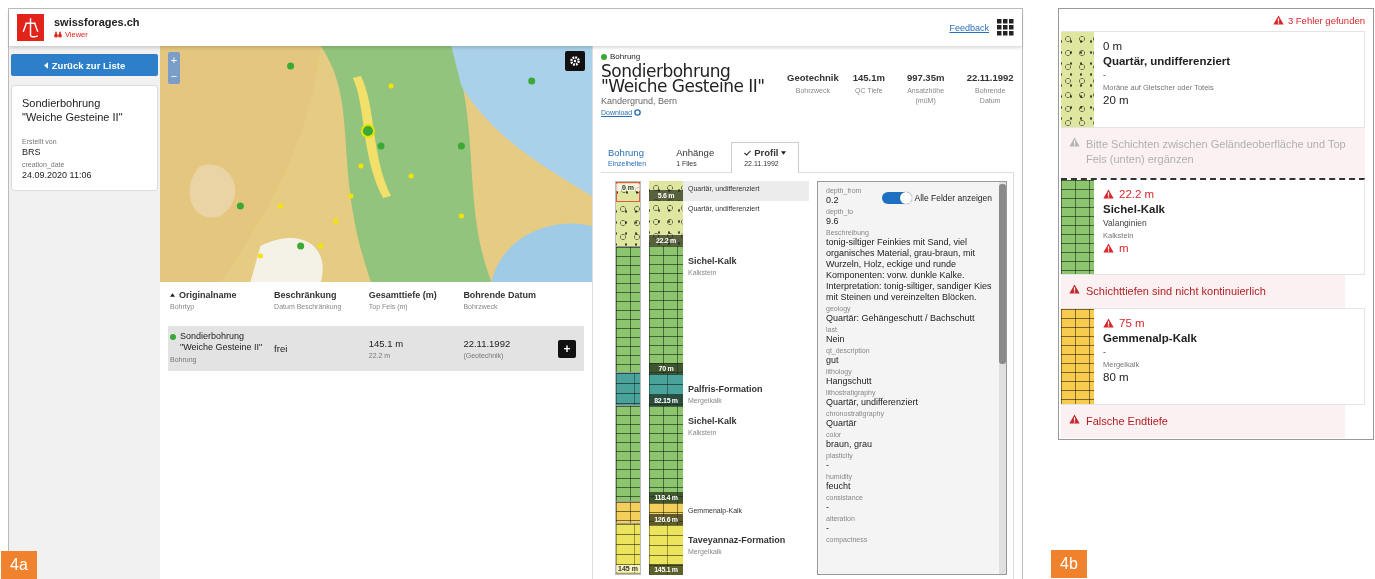 The height and width of the screenshot is (579, 1375). Describe the element at coordinates (1203, 421) in the screenshot. I see `validation-message: Falsche Endtiefe` at that location.